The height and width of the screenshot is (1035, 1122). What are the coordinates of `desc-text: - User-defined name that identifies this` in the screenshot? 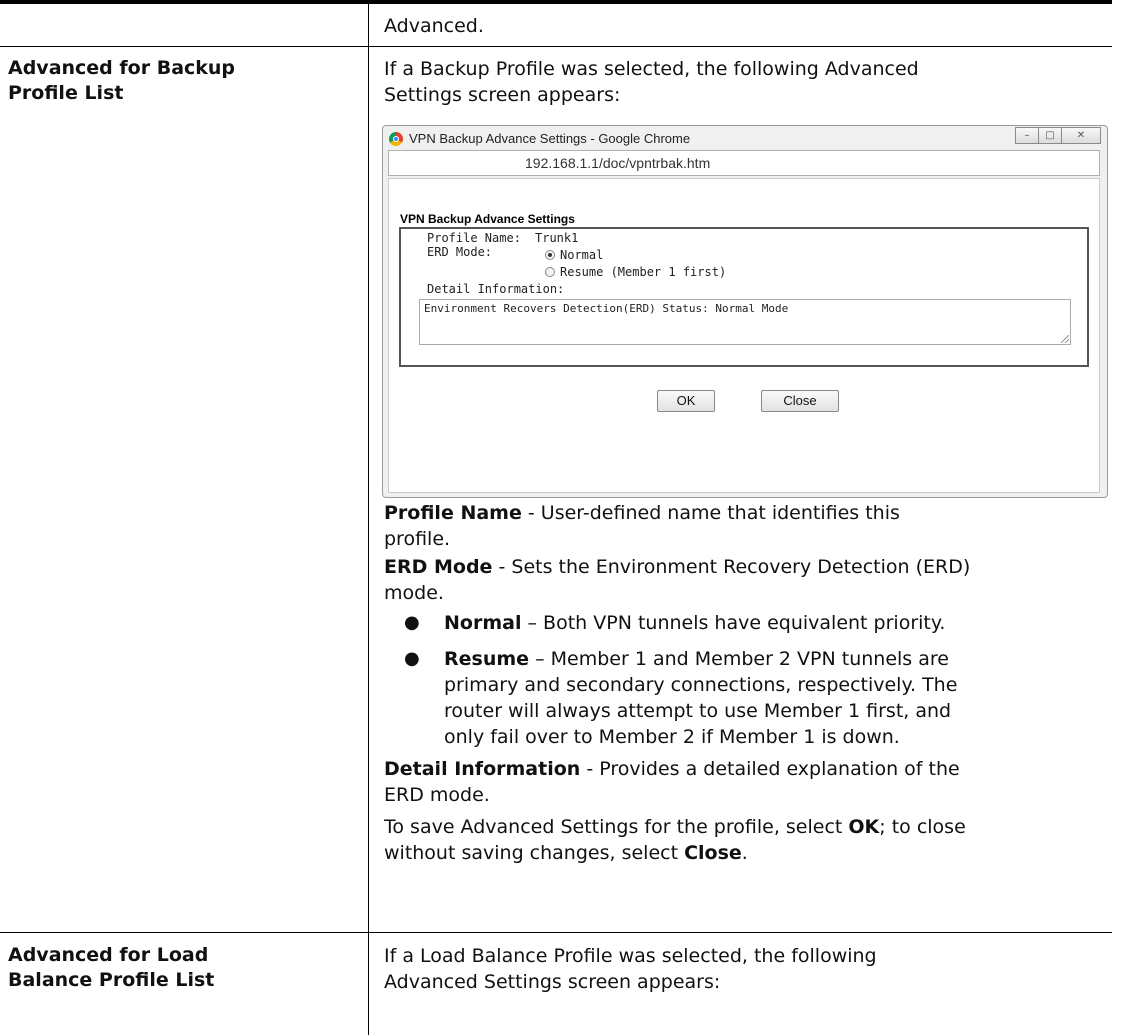 It's located at (710, 513).